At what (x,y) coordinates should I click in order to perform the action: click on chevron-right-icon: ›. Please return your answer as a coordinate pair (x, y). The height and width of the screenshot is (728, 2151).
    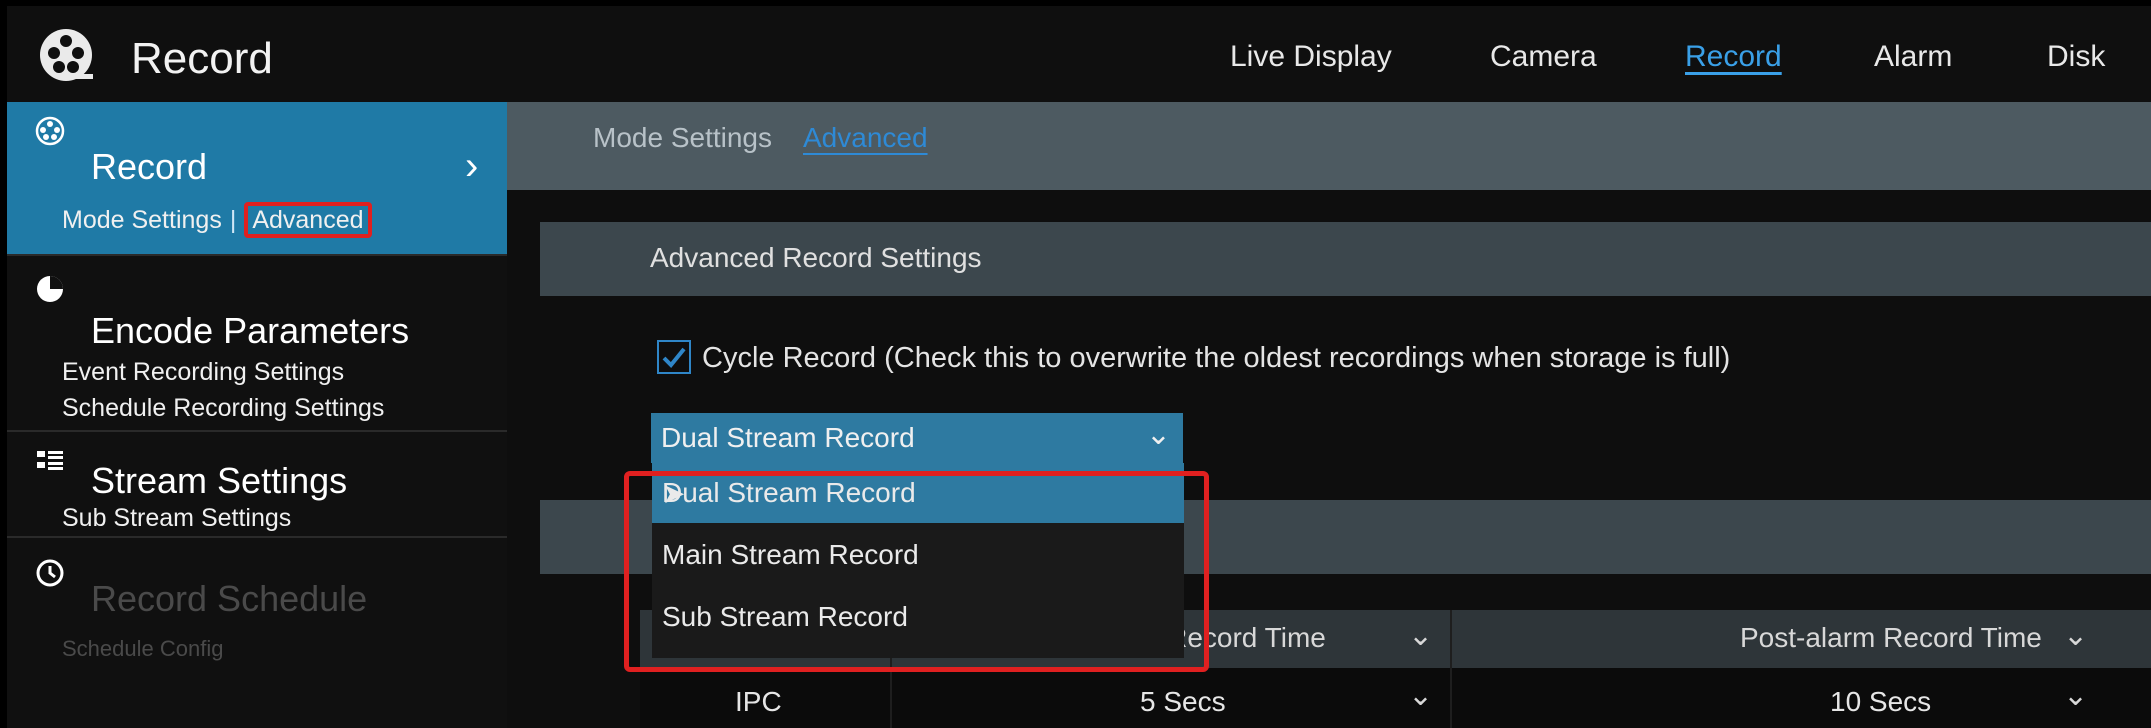
    Looking at the image, I should click on (472, 166).